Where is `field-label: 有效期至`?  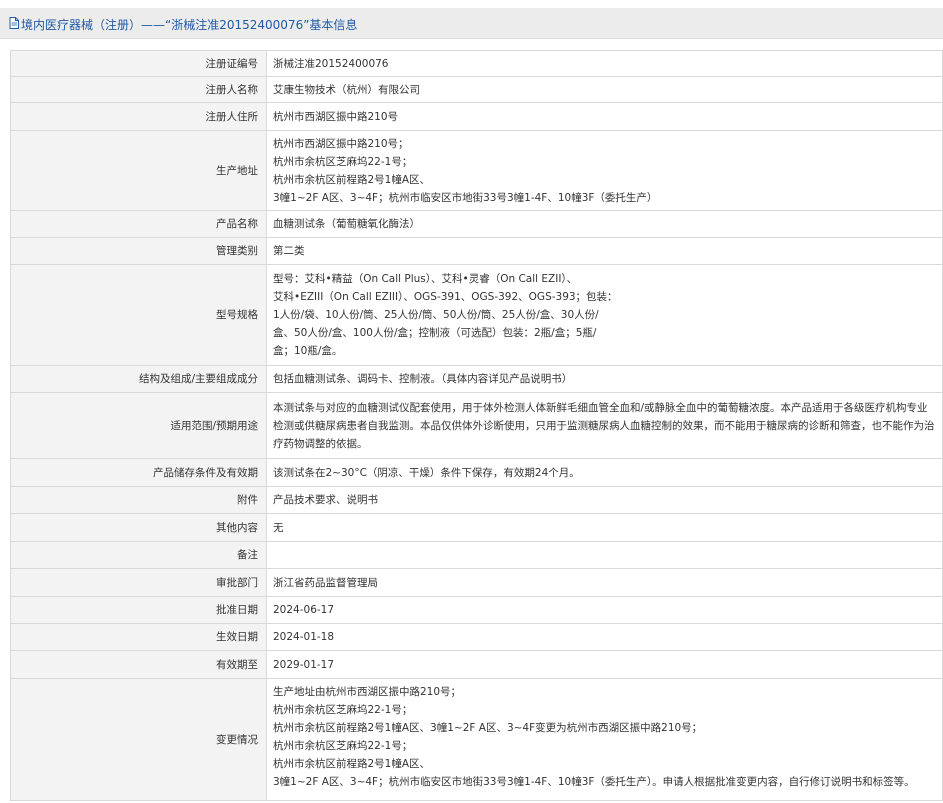
field-label: 有效期至 is located at coordinates (138, 664).